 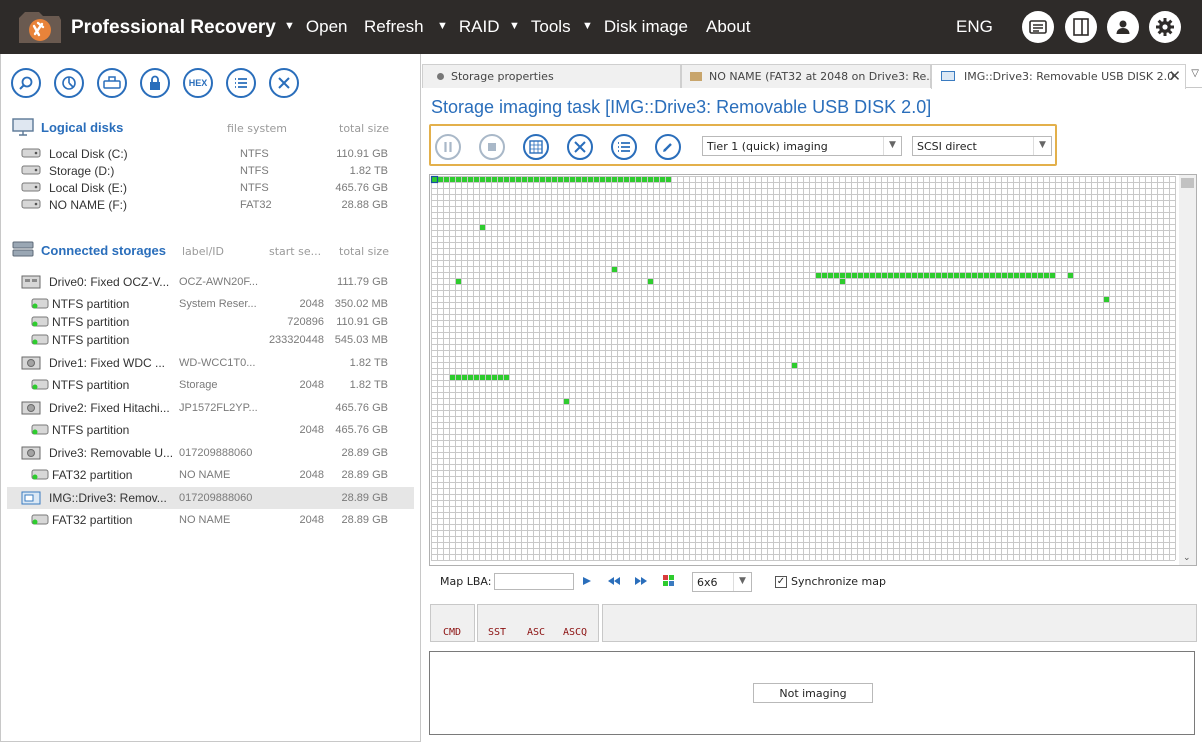 I want to click on tier-select-value: Tier 1 (quick) imaging, so click(x=767, y=146).